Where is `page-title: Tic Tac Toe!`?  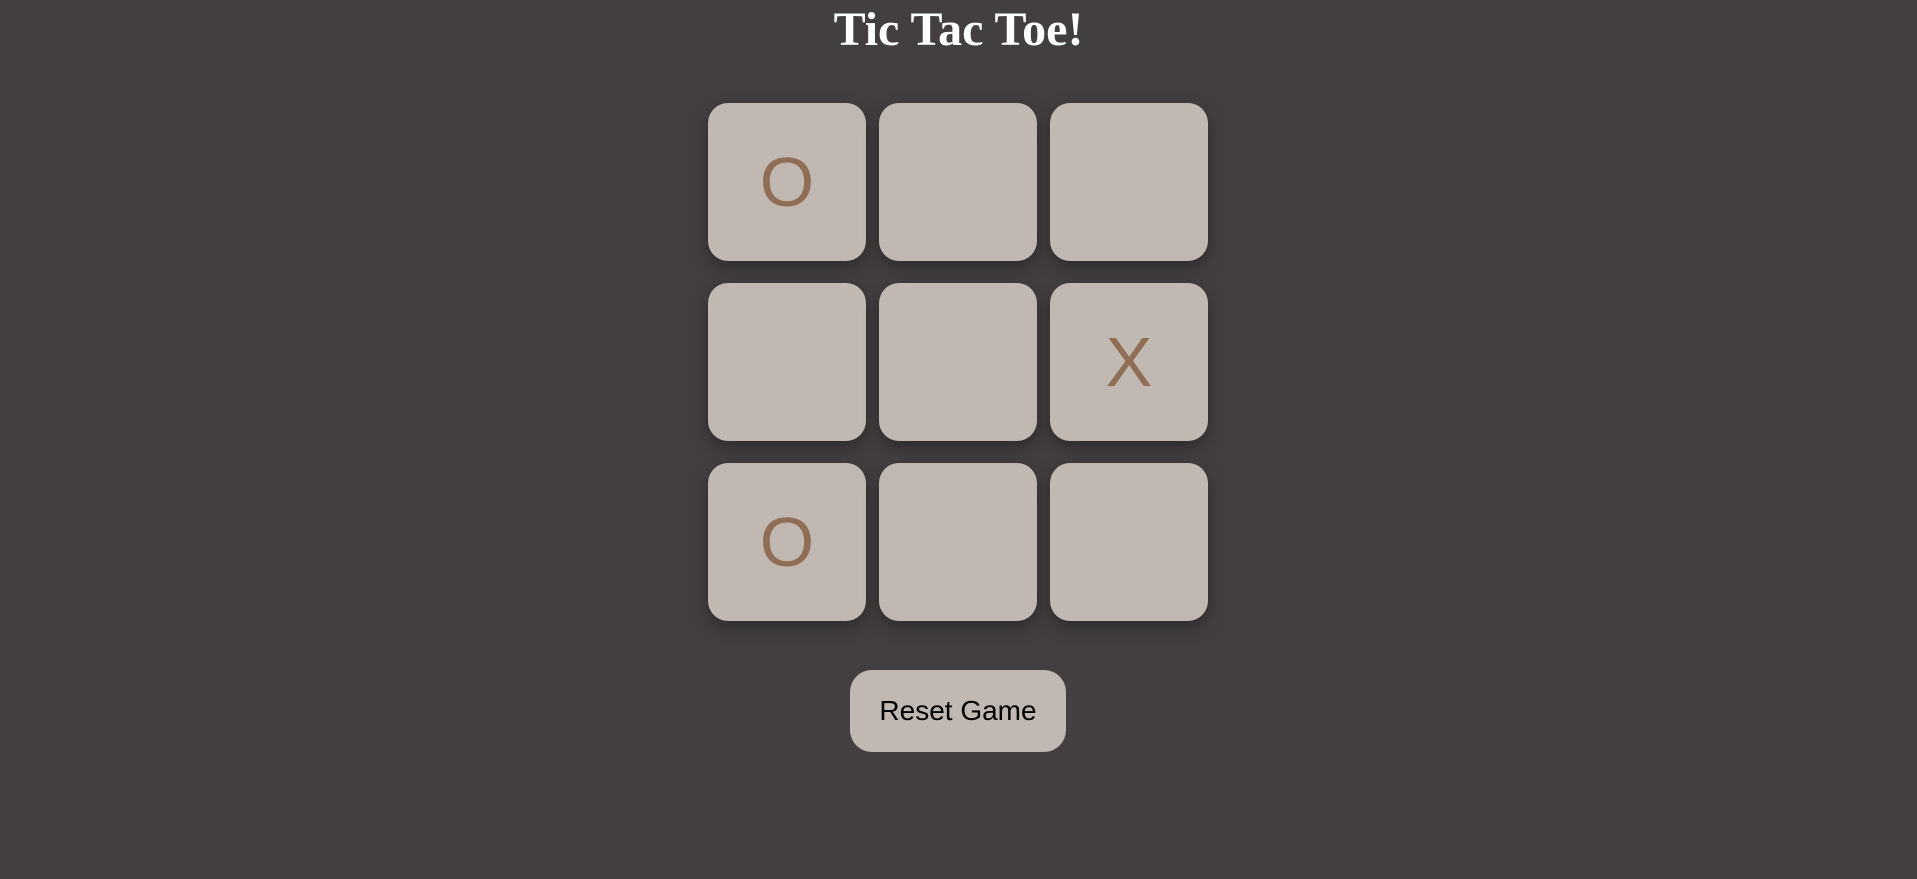
page-title: Tic Tac Toe! is located at coordinates (958, 29).